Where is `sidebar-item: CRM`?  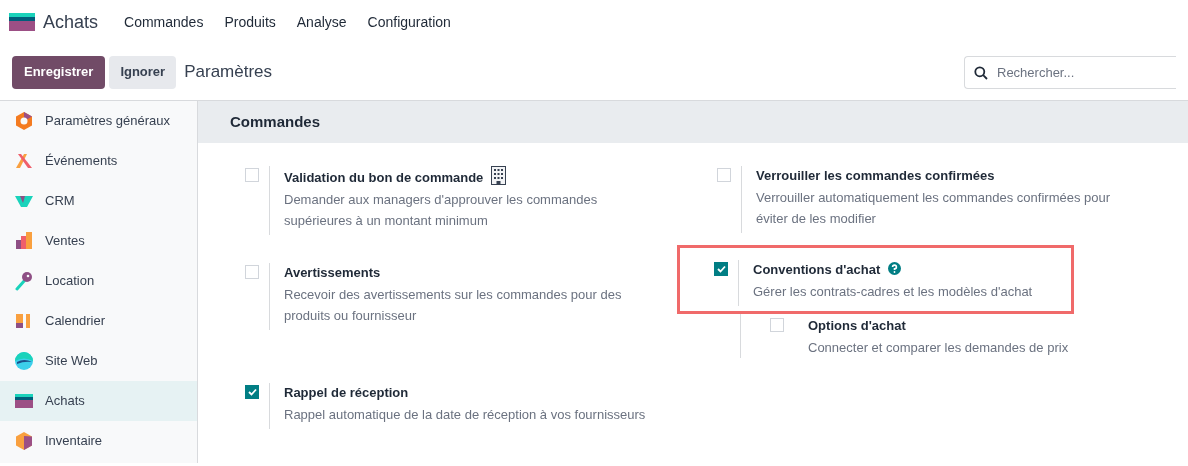
sidebar-item: CRM is located at coordinates (98, 201).